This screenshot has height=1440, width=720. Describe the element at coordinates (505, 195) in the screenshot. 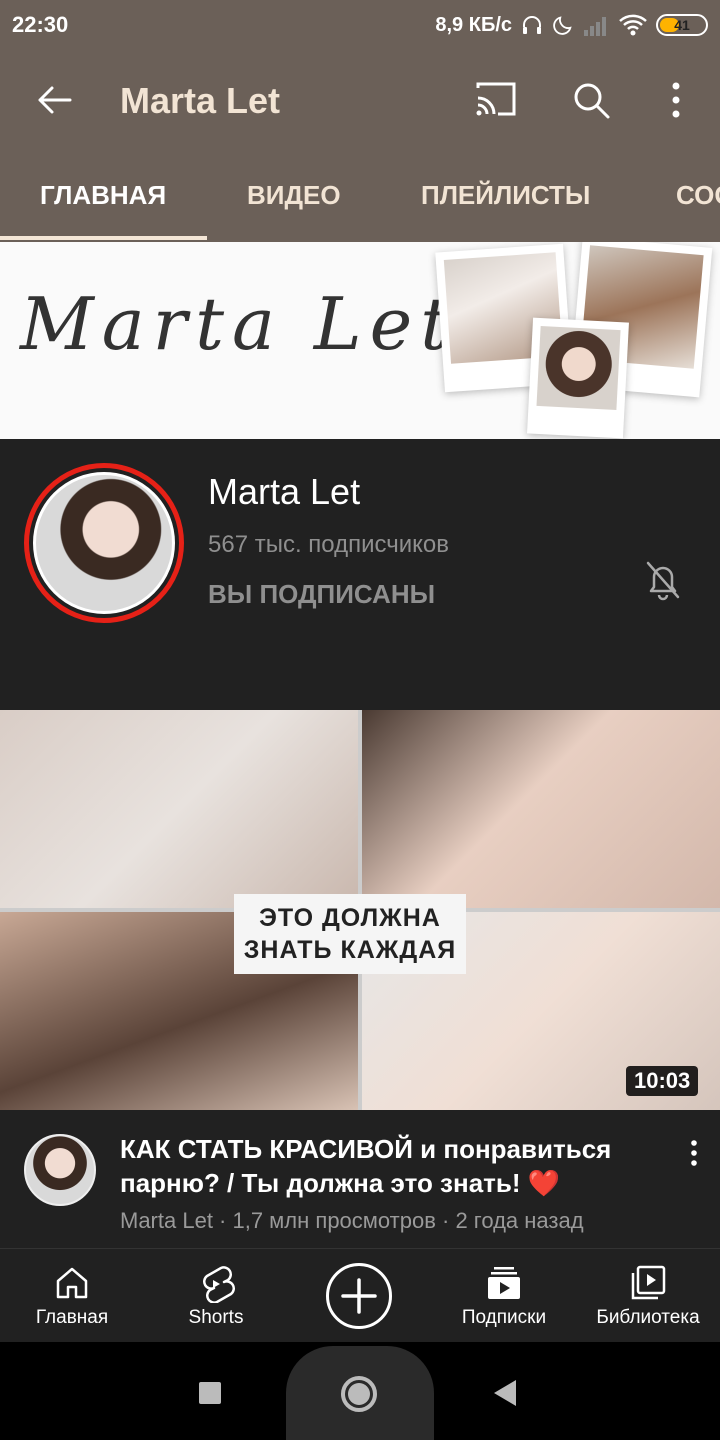

I see `tab-playlists: ПЛЕЙЛИСТЫ` at that location.